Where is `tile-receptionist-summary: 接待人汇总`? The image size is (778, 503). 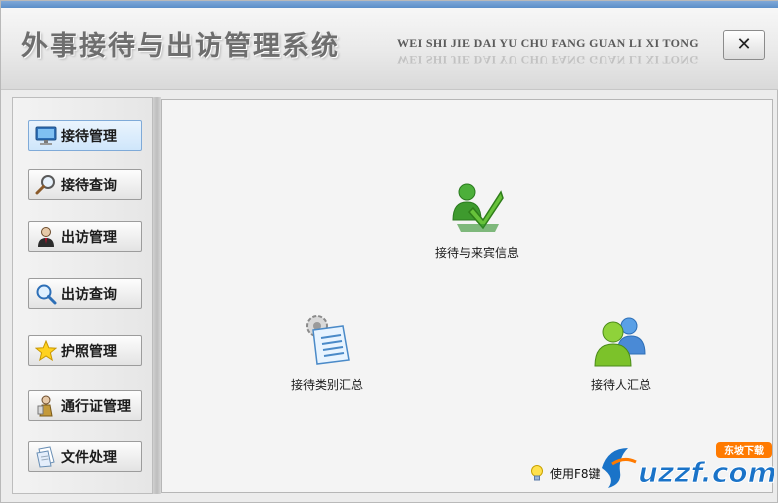 tile-receptionist-summary: 接待人汇总 is located at coordinates (621, 353).